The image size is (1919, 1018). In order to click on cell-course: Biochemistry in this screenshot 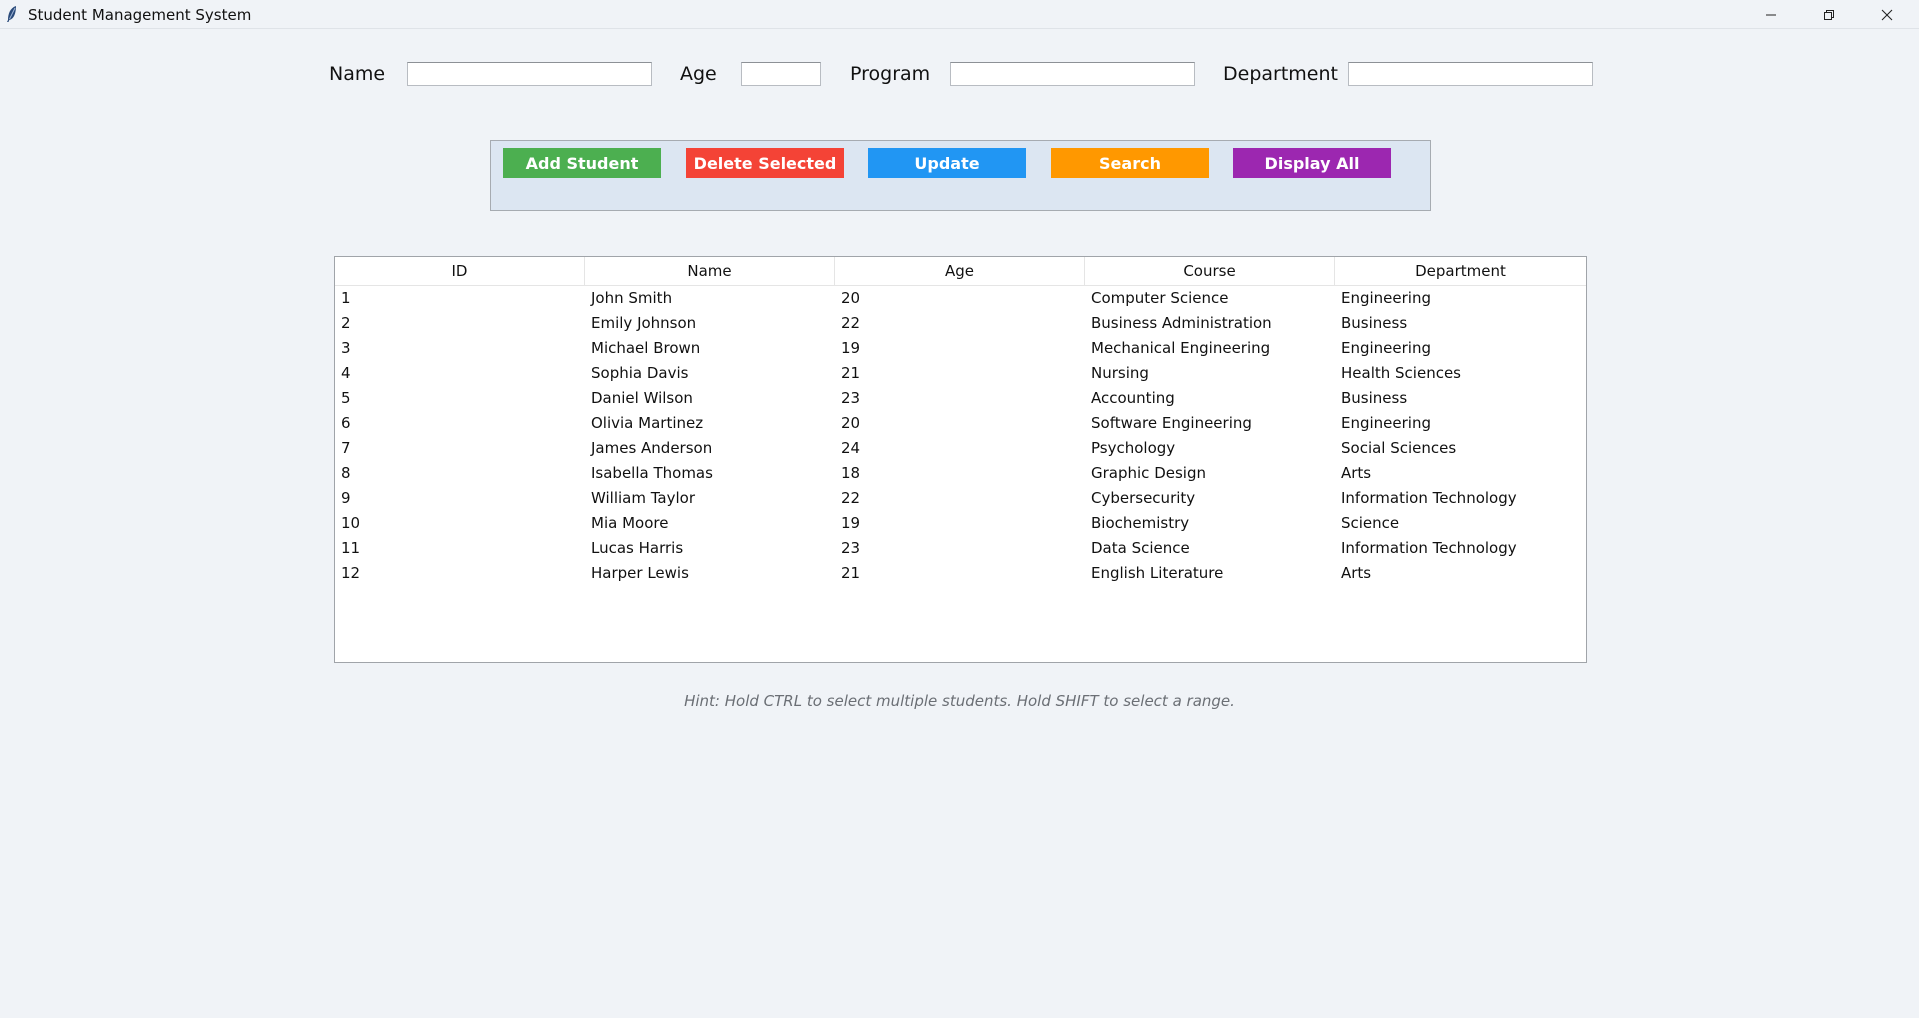, I will do `click(1140, 523)`.